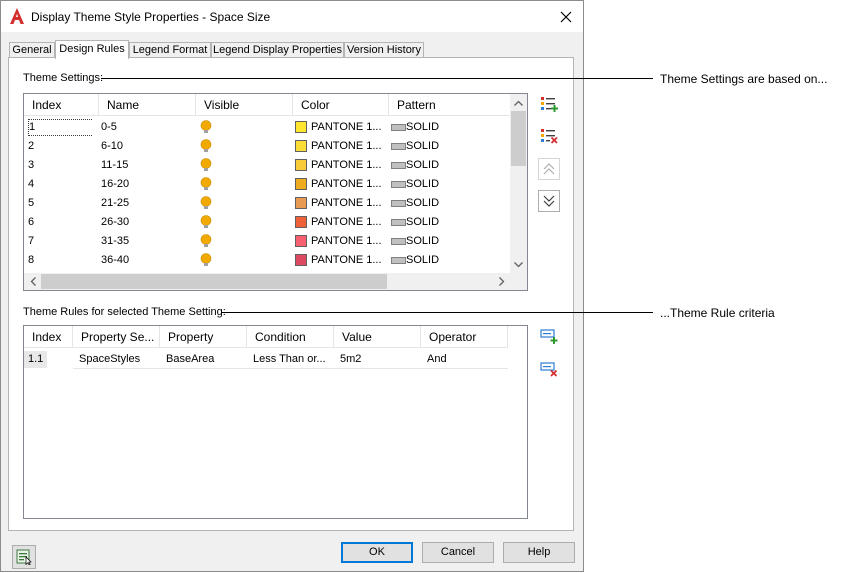  What do you see at coordinates (92, 49) in the screenshot?
I see `tab-design-rules: Design Rules` at bounding box center [92, 49].